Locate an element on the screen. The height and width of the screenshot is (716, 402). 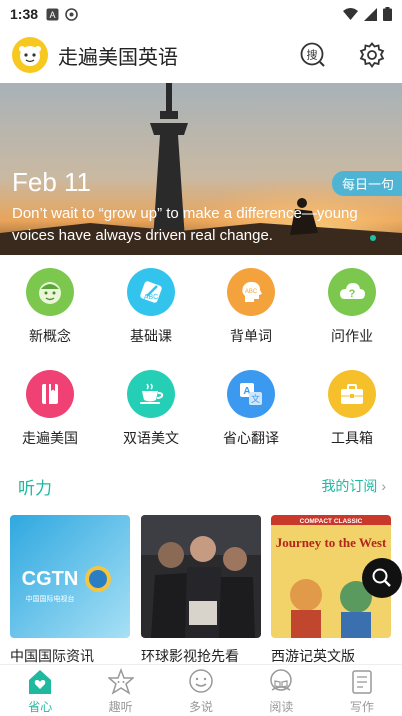
grid-item-translation: A文 省心翻译 is located at coordinates (251, 409).